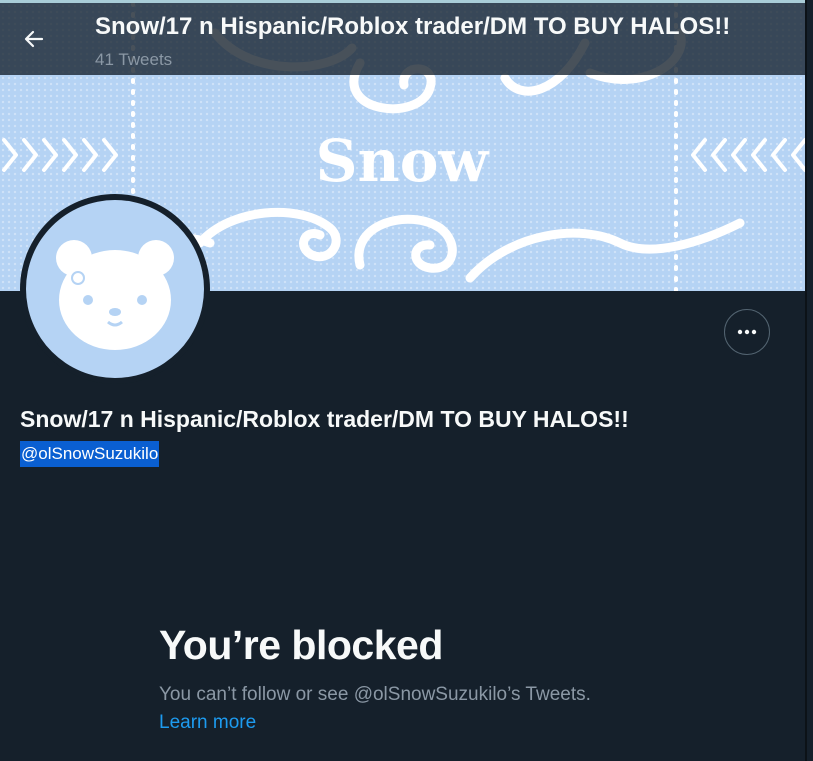 Image resolution: width=813 pixels, height=761 pixels. I want to click on more-options-button, so click(747, 332).